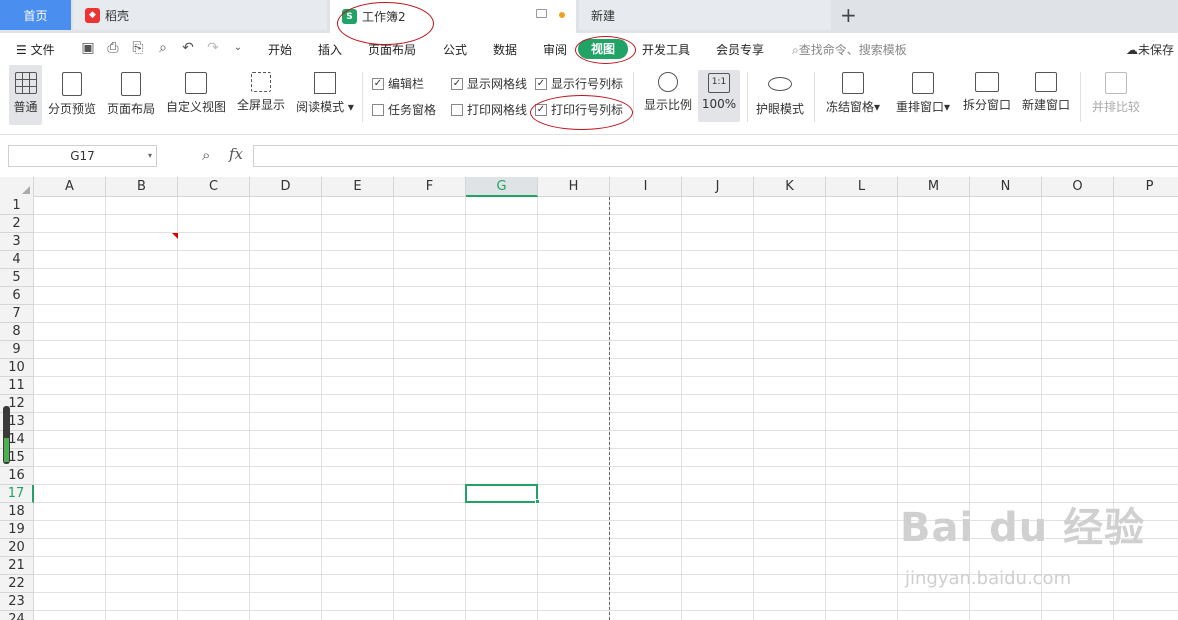  What do you see at coordinates (88, 48) in the screenshot?
I see `save-icon: ▣` at bounding box center [88, 48].